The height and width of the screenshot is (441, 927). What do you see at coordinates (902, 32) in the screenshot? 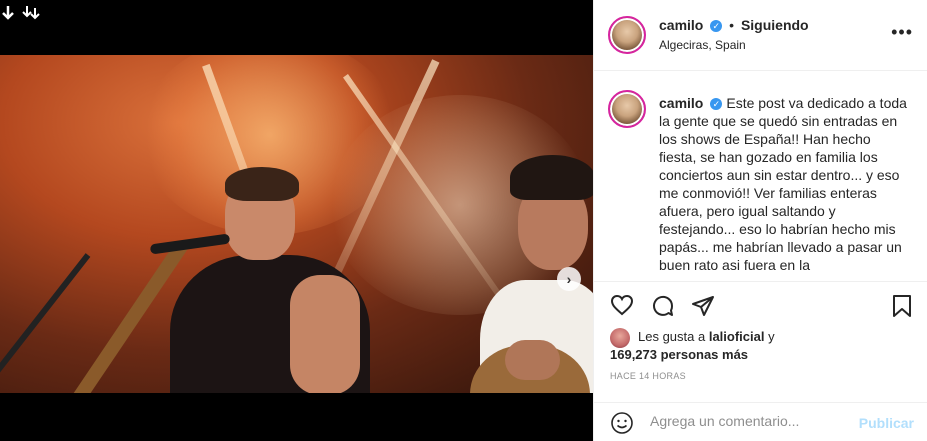
I see `more-options-icon: •••` at bounding box center [902, 32].